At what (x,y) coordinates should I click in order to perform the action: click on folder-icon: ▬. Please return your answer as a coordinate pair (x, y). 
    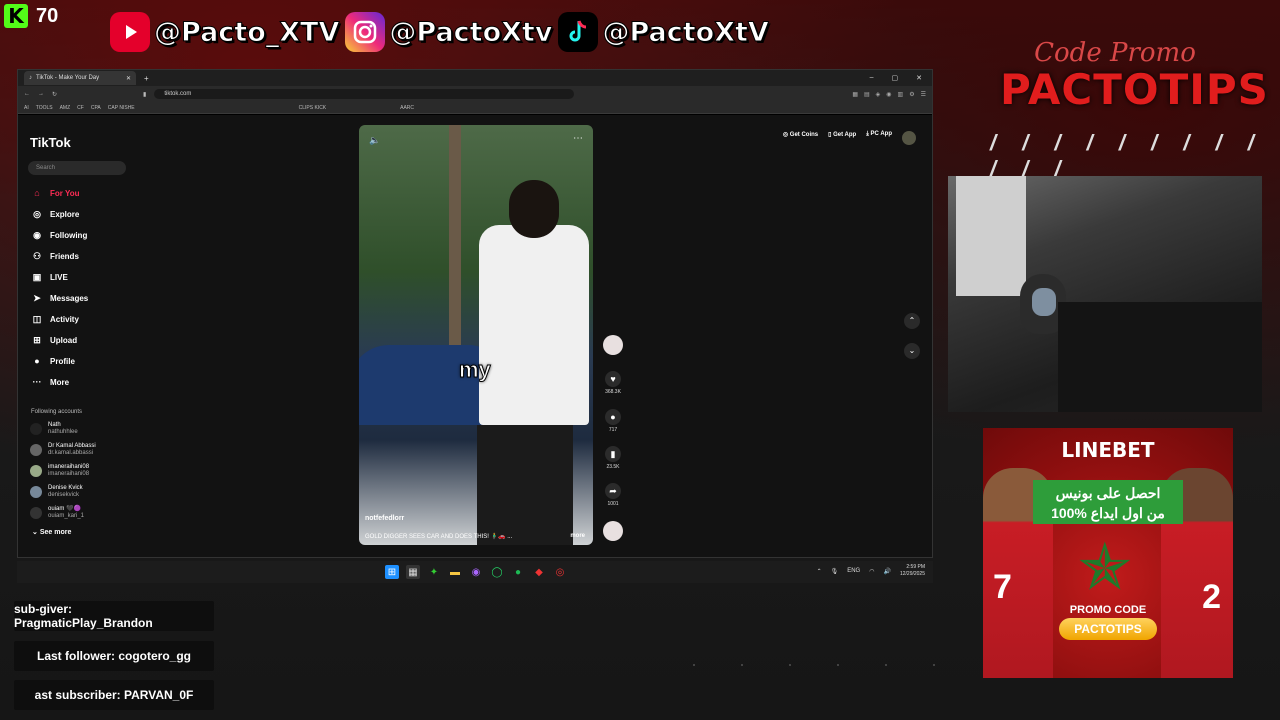
    Looking at the image, I should click on (455, 572).